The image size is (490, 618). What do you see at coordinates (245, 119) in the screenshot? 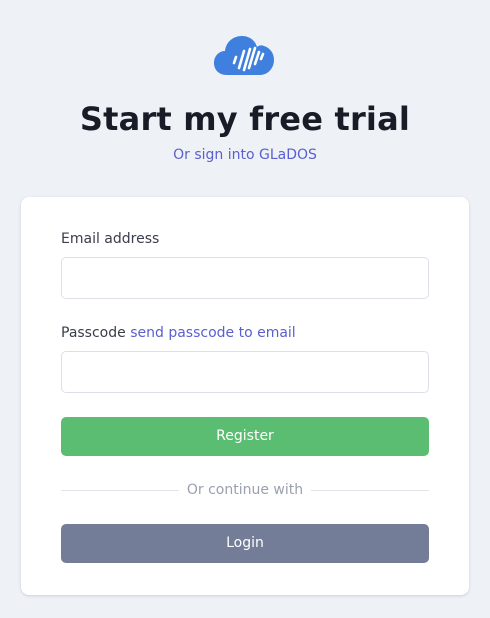
I see `page-title: Start my free trial` at bounding box center [245, 119].